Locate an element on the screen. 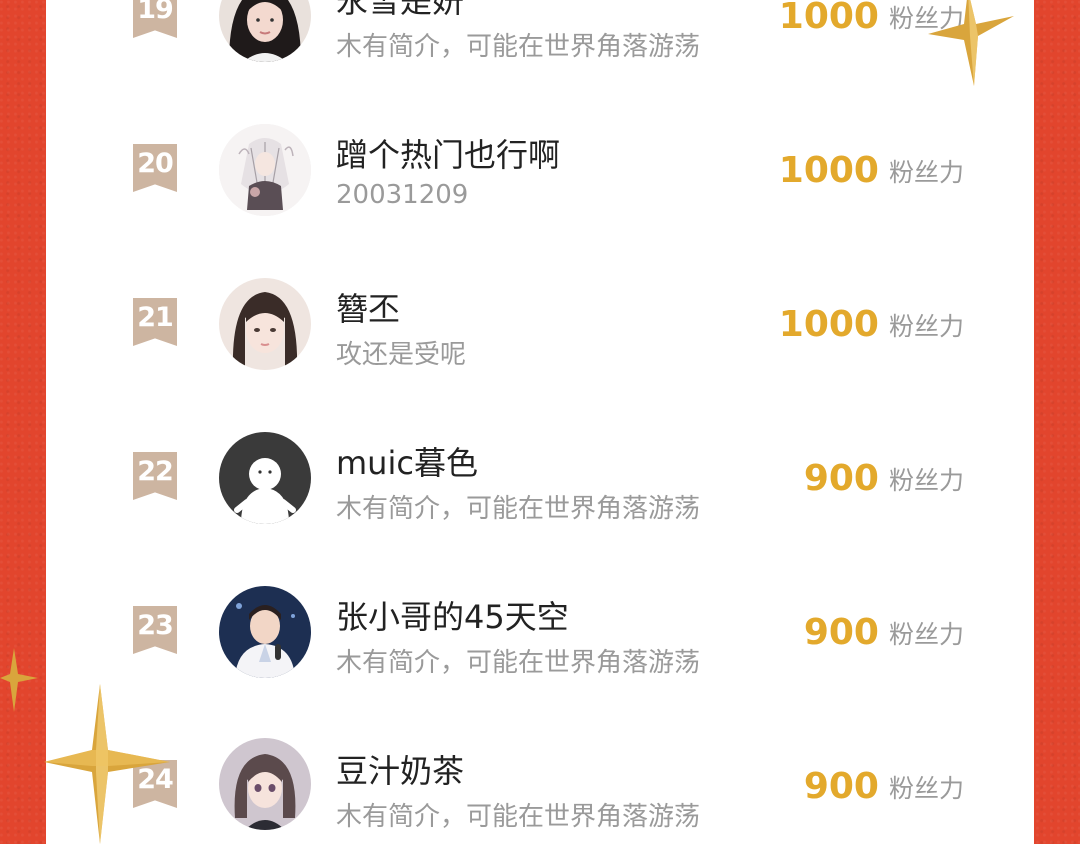 The height and width of the screenshot is (844, 1080). list-item: 19 永雪是妍 木有简介，可能在世界角落游荡 1000 粉丝力 is located at coordinates (540, 47).